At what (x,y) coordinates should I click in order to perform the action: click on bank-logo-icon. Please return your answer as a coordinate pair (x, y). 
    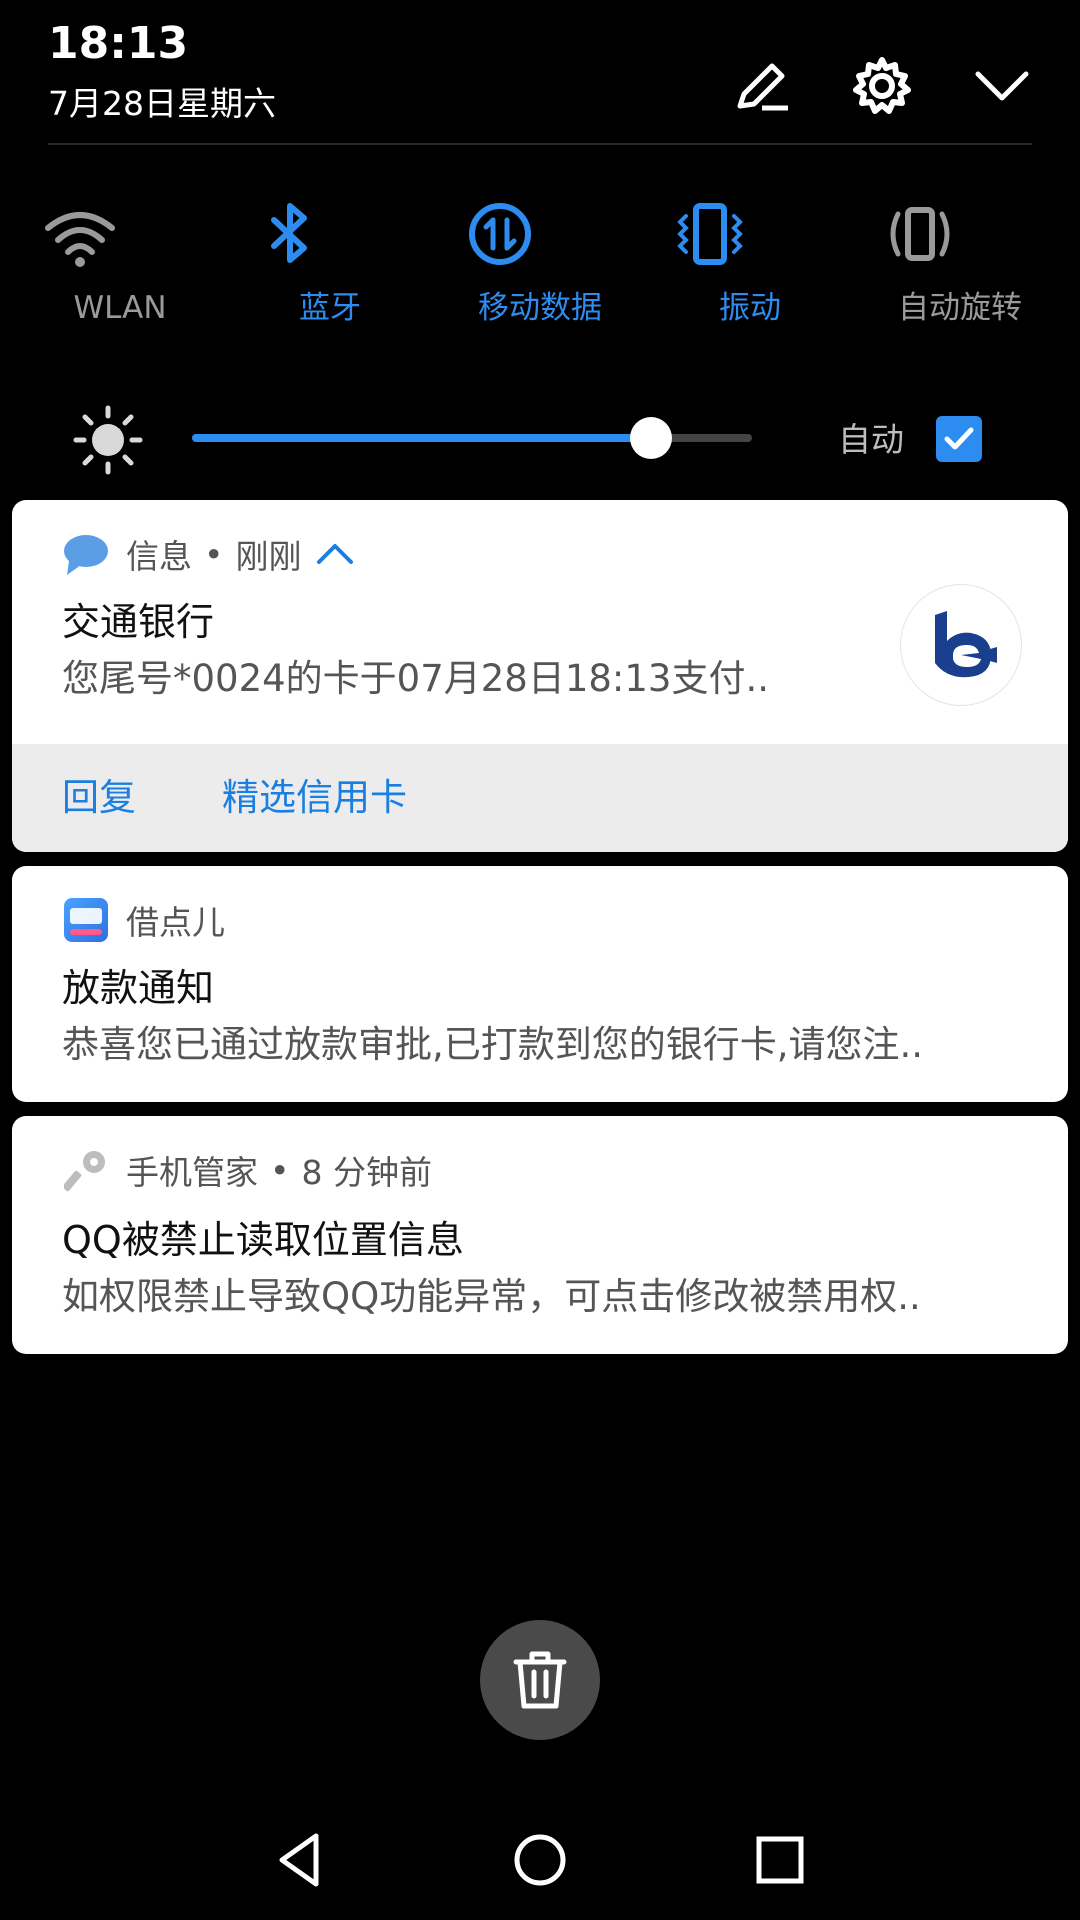
    Looking at the image, I should click on (961, 645).